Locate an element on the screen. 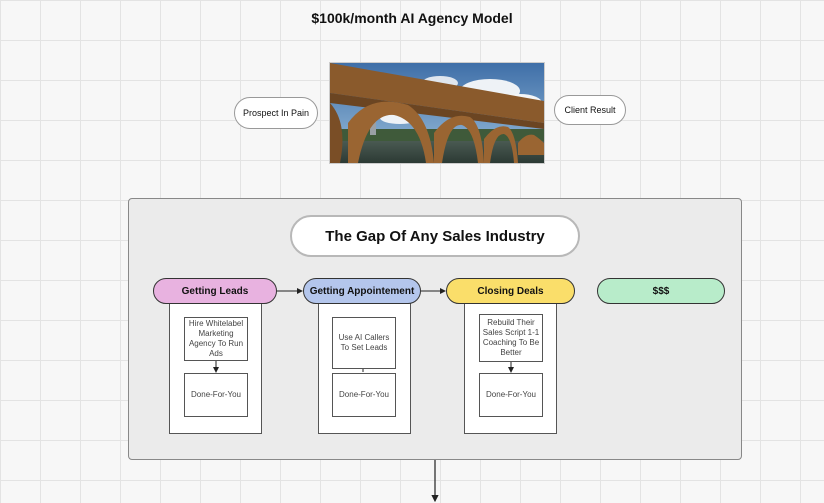 Image resolution: width=824 pixels, height=503 pixels. stage-getting-appointment: Getting Appointement is located at coordinates (362, 291).